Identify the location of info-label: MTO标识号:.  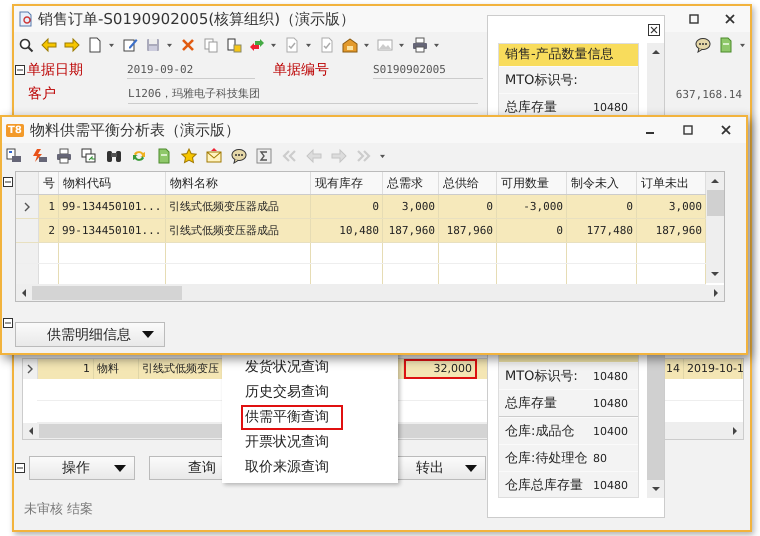
(542, 80).